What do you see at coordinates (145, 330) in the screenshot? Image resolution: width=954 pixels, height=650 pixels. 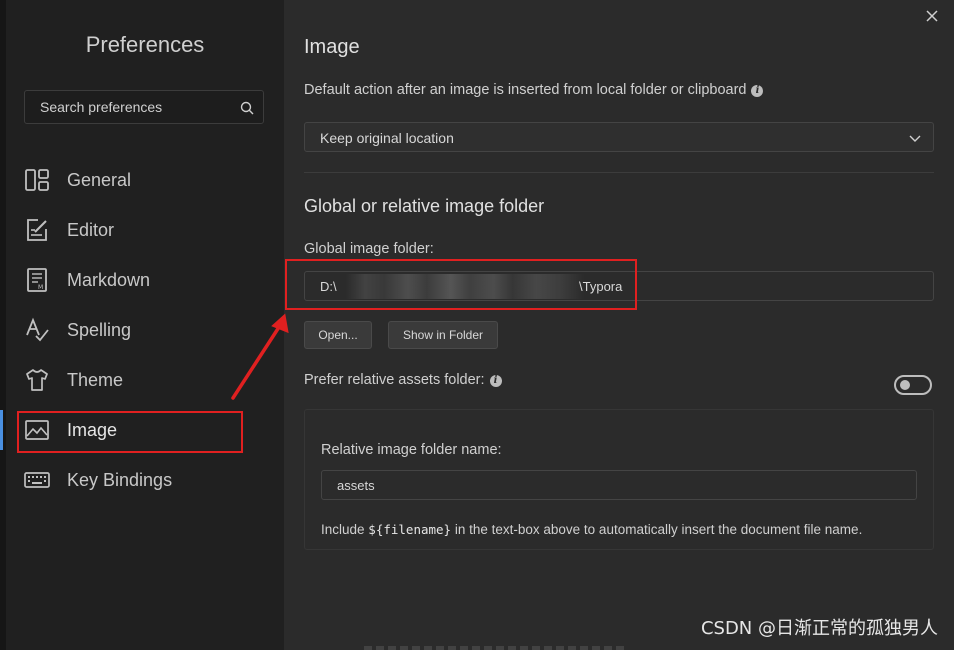 I see `sidebar-item-spelling: Spelling` at bounding box center [145, 330].